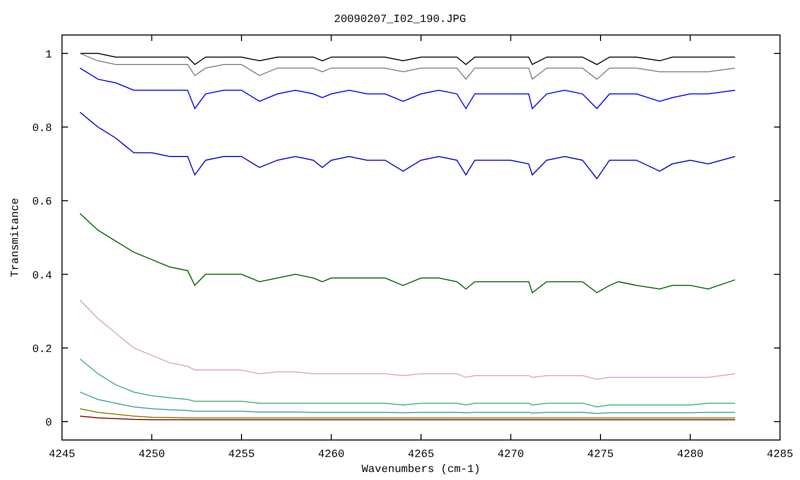 Image resolution: width=800 pixels, height=480 pixels. I want to click on y-tick-label: 0.6, so click(42, 202).